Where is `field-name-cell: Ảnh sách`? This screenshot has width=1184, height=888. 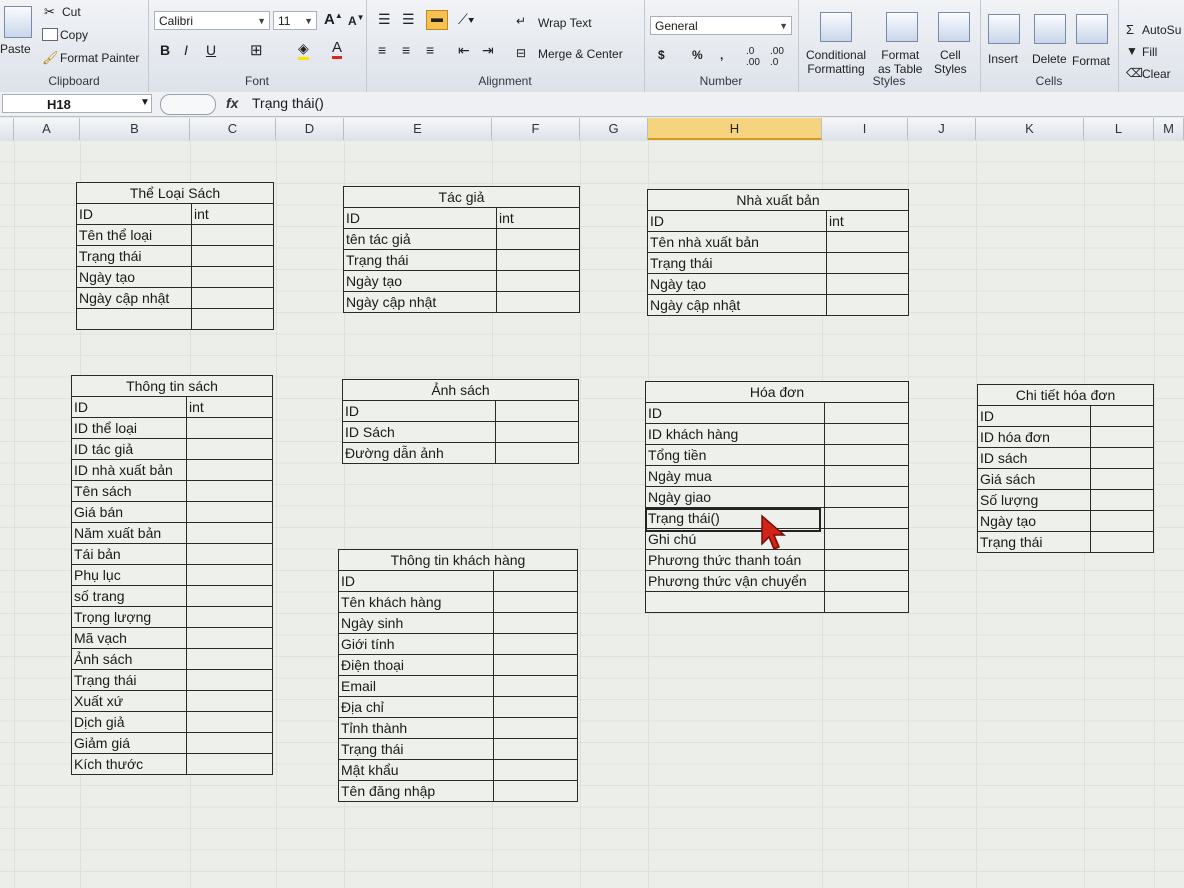 field-name-cell: Ảnh sách is located at coordinates (129, 659).